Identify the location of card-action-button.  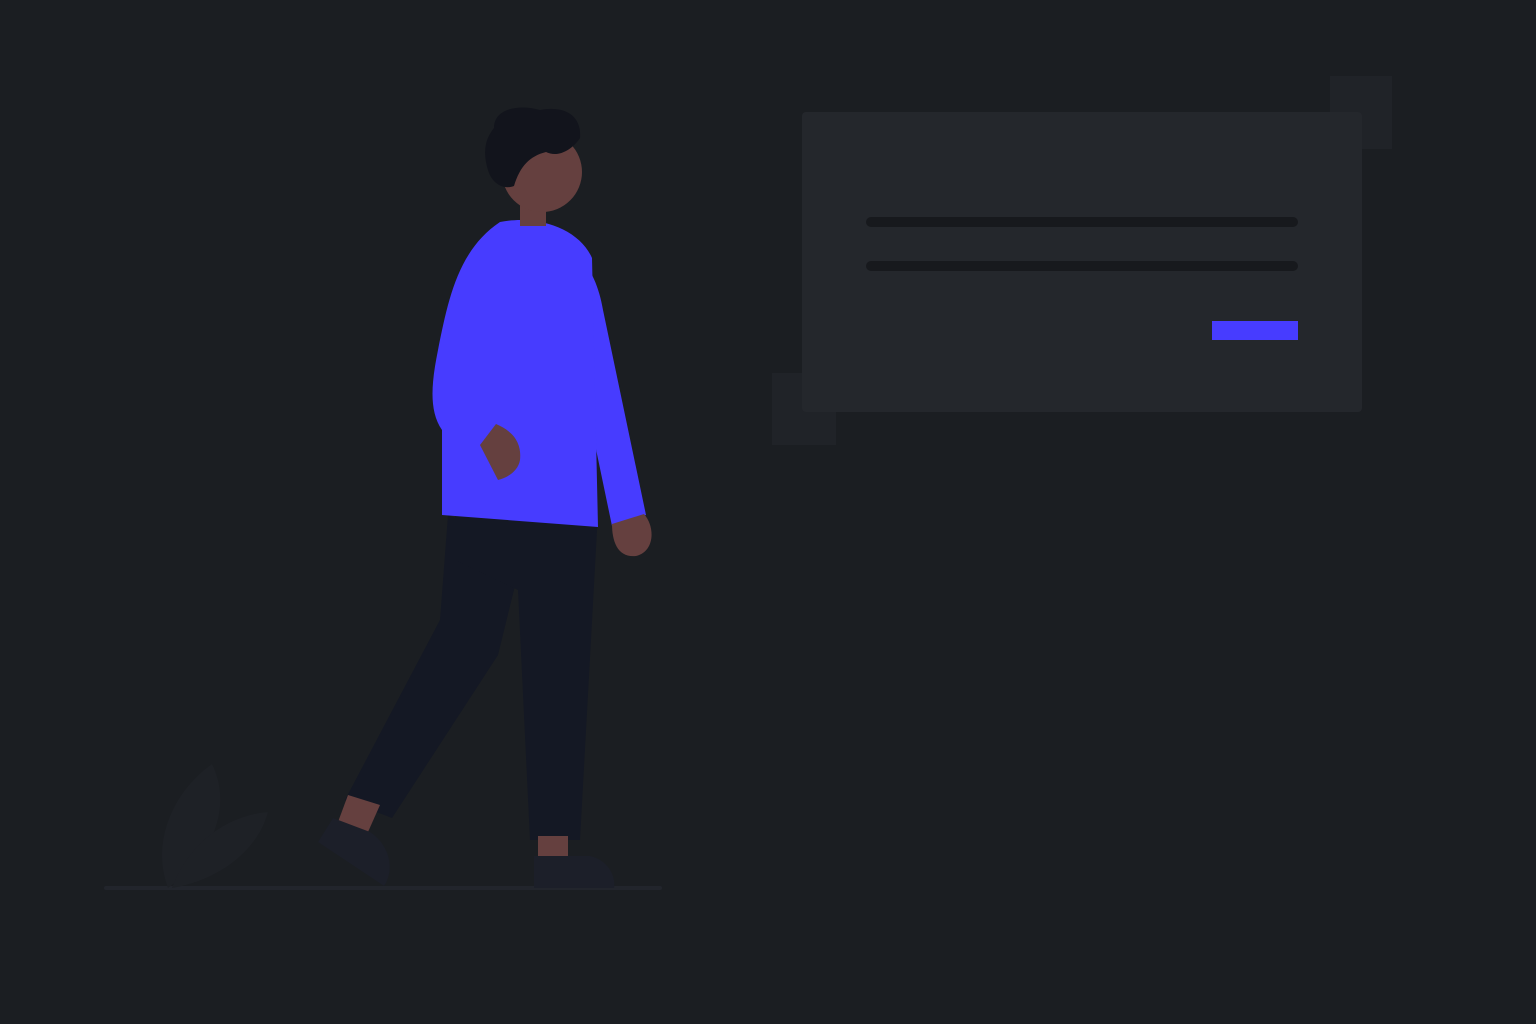
(1255, 330).